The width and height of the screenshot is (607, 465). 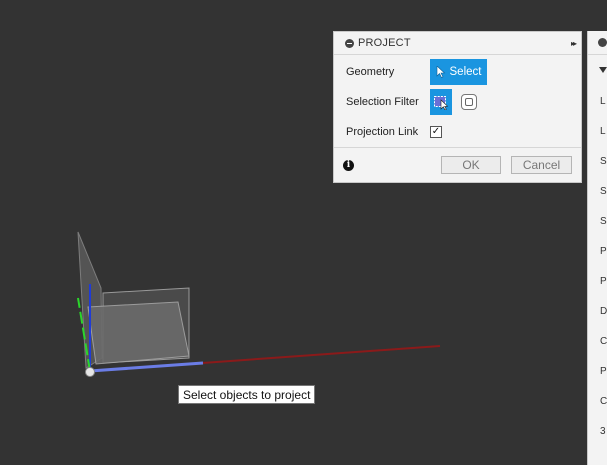 What do you see at coordinates (465, 72) in the screenshot?
I see `select-button-label: Select` at bounding box center [465, 72].